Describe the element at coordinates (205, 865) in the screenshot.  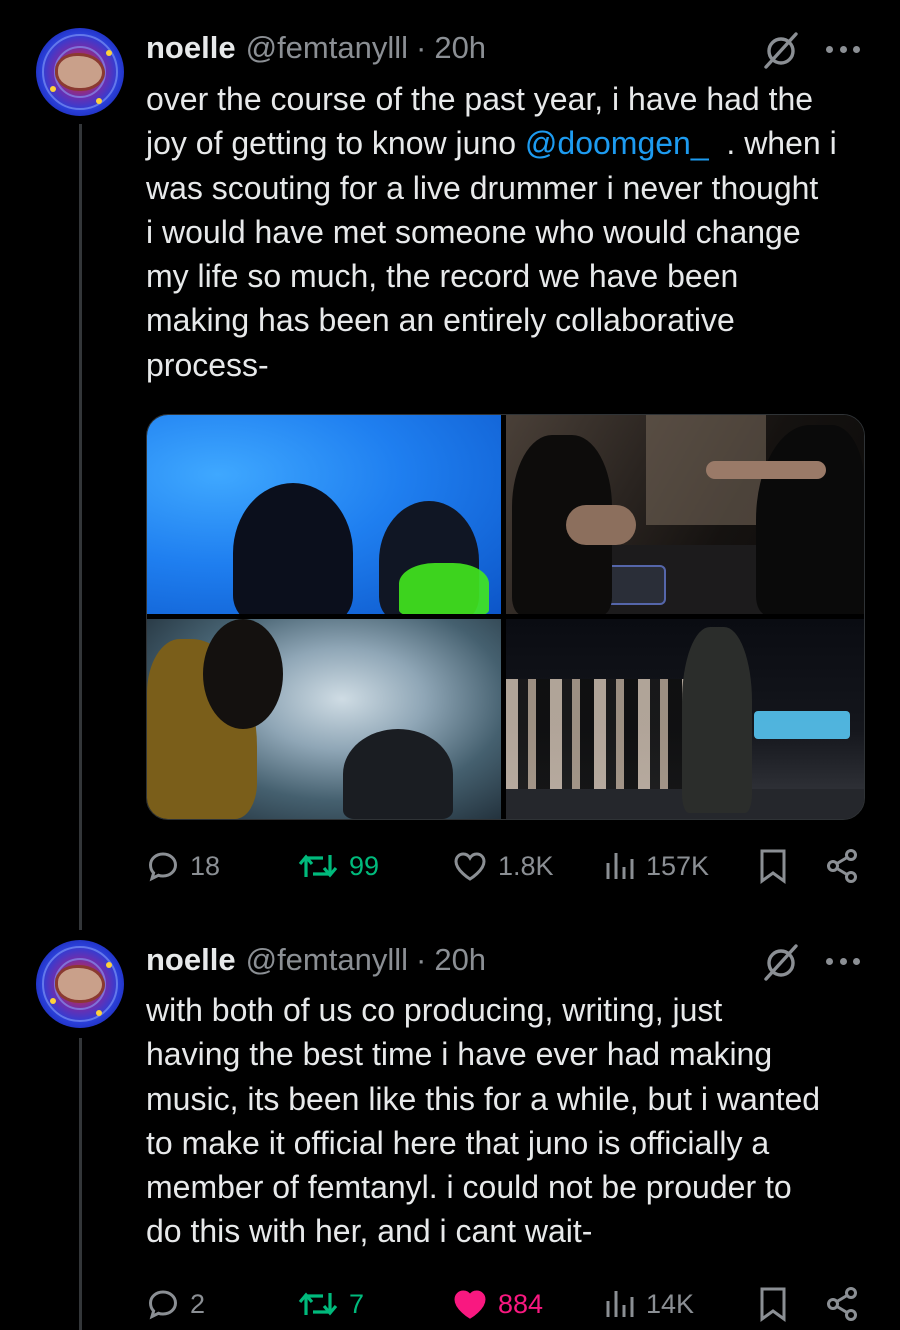
I see `reply-count: 18` at that location.